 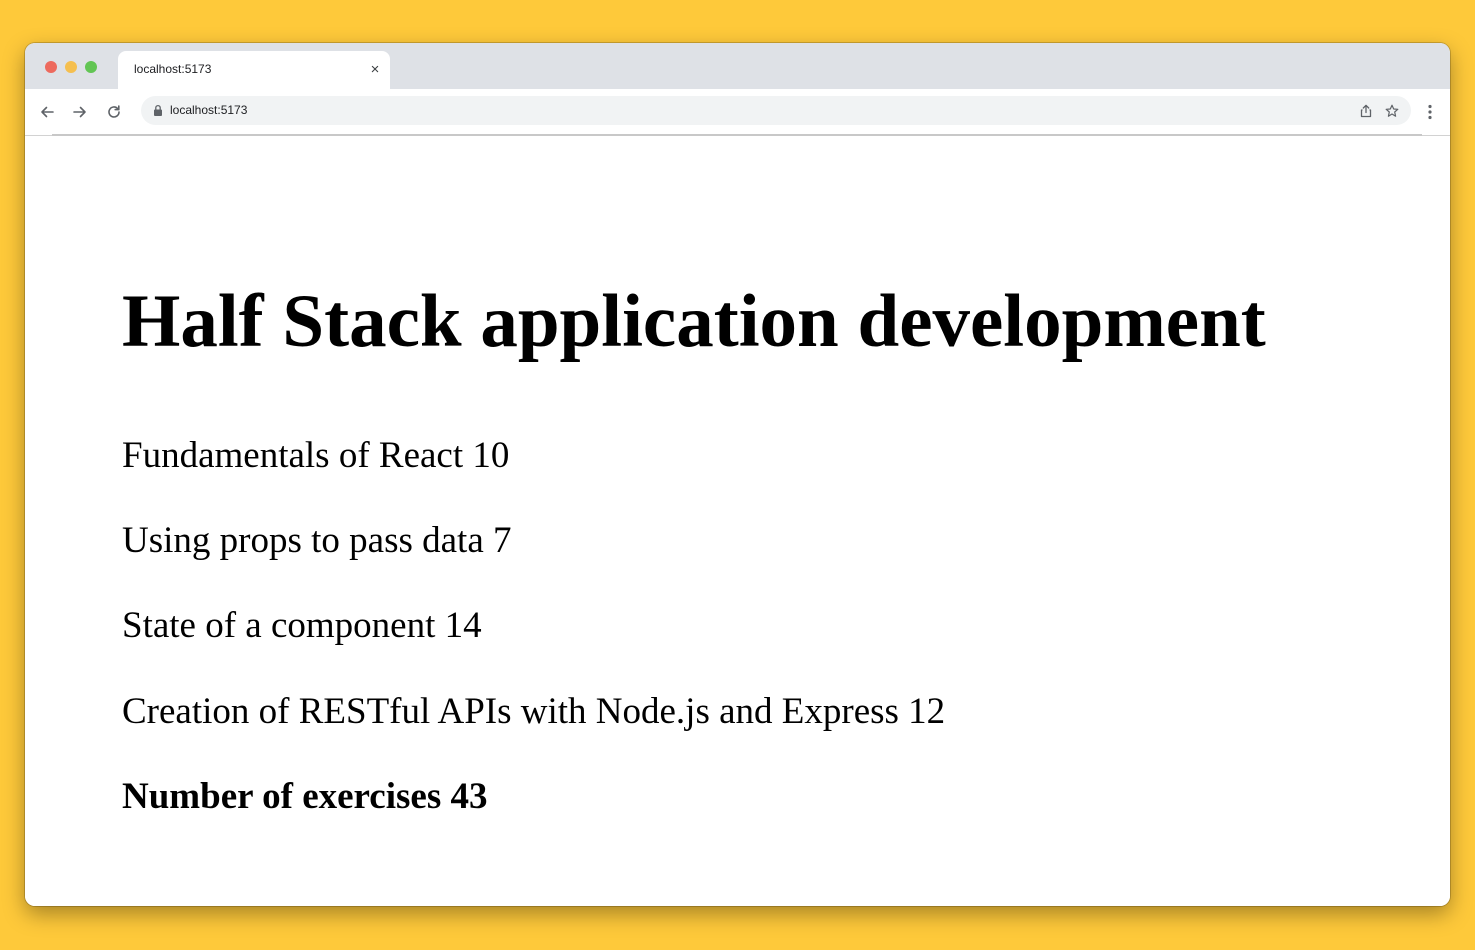 What do you see at coordinates (737, 66) in the screenshot?
I see `tab-strip: localhost:5173 ×` at bounding box center [737, 66].